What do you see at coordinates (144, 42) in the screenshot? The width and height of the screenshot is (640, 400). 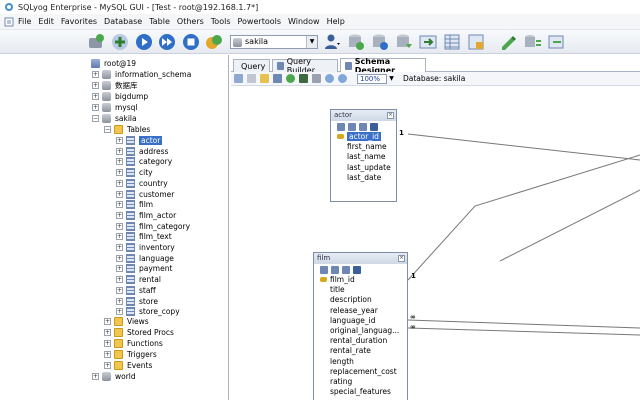 I see `execute-query-icon` at bounding box center [144, 42].